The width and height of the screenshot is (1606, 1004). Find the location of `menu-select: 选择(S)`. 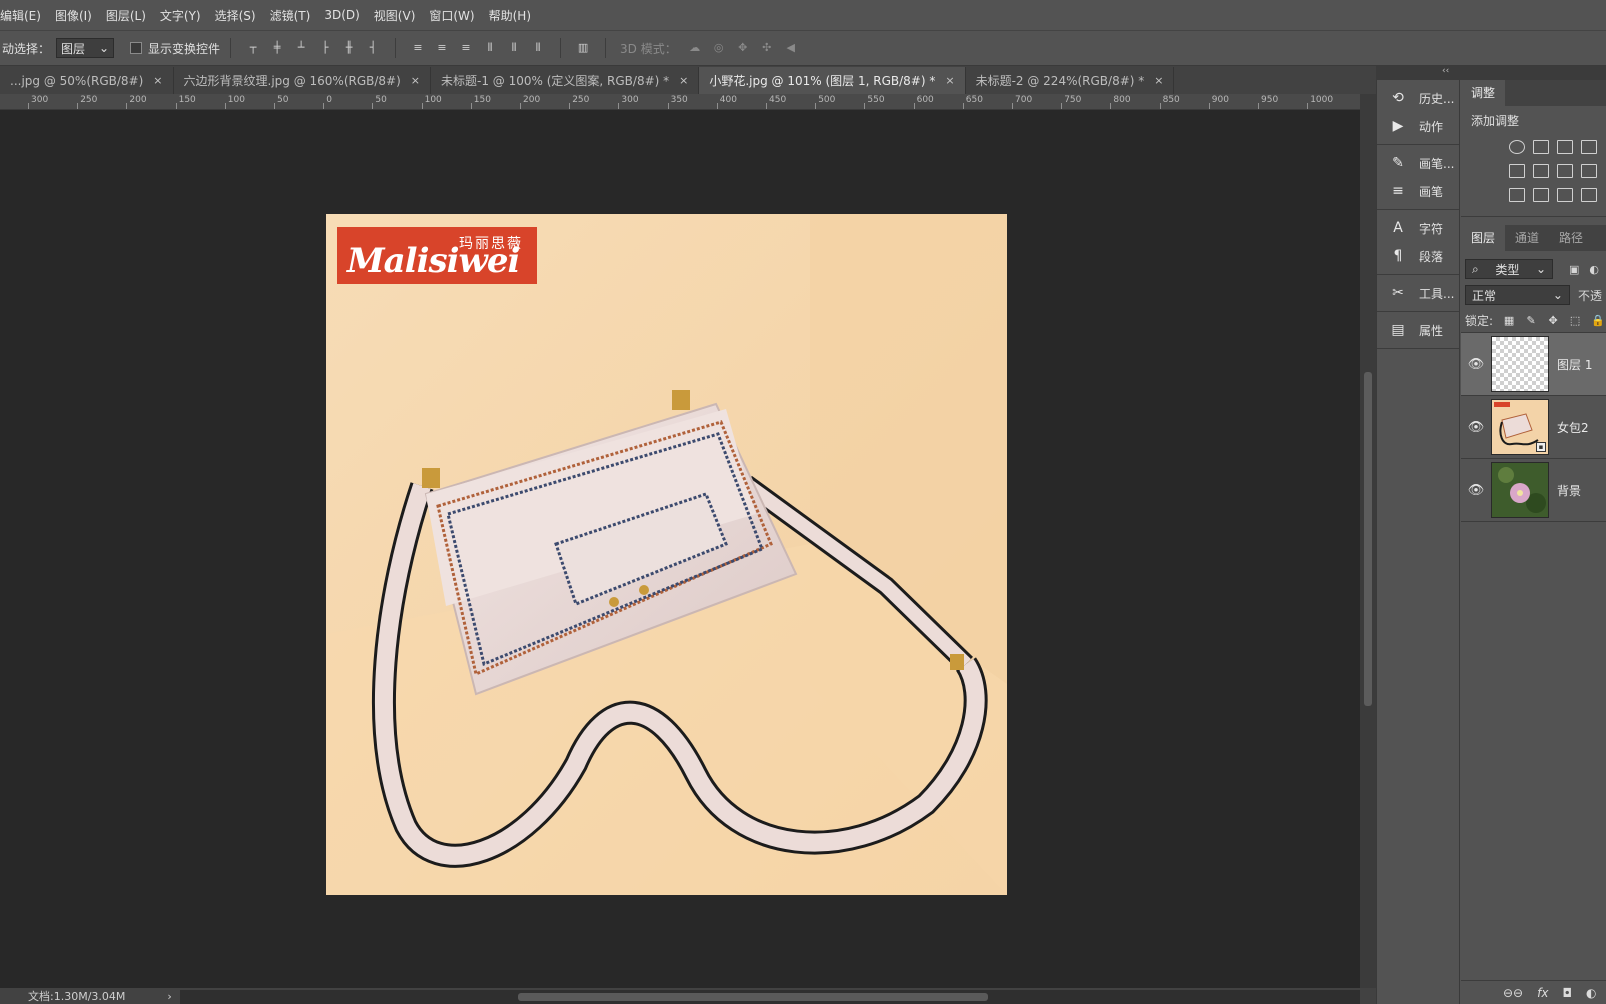

menu-select: 选择(S) is located at coordinates (239, 15).